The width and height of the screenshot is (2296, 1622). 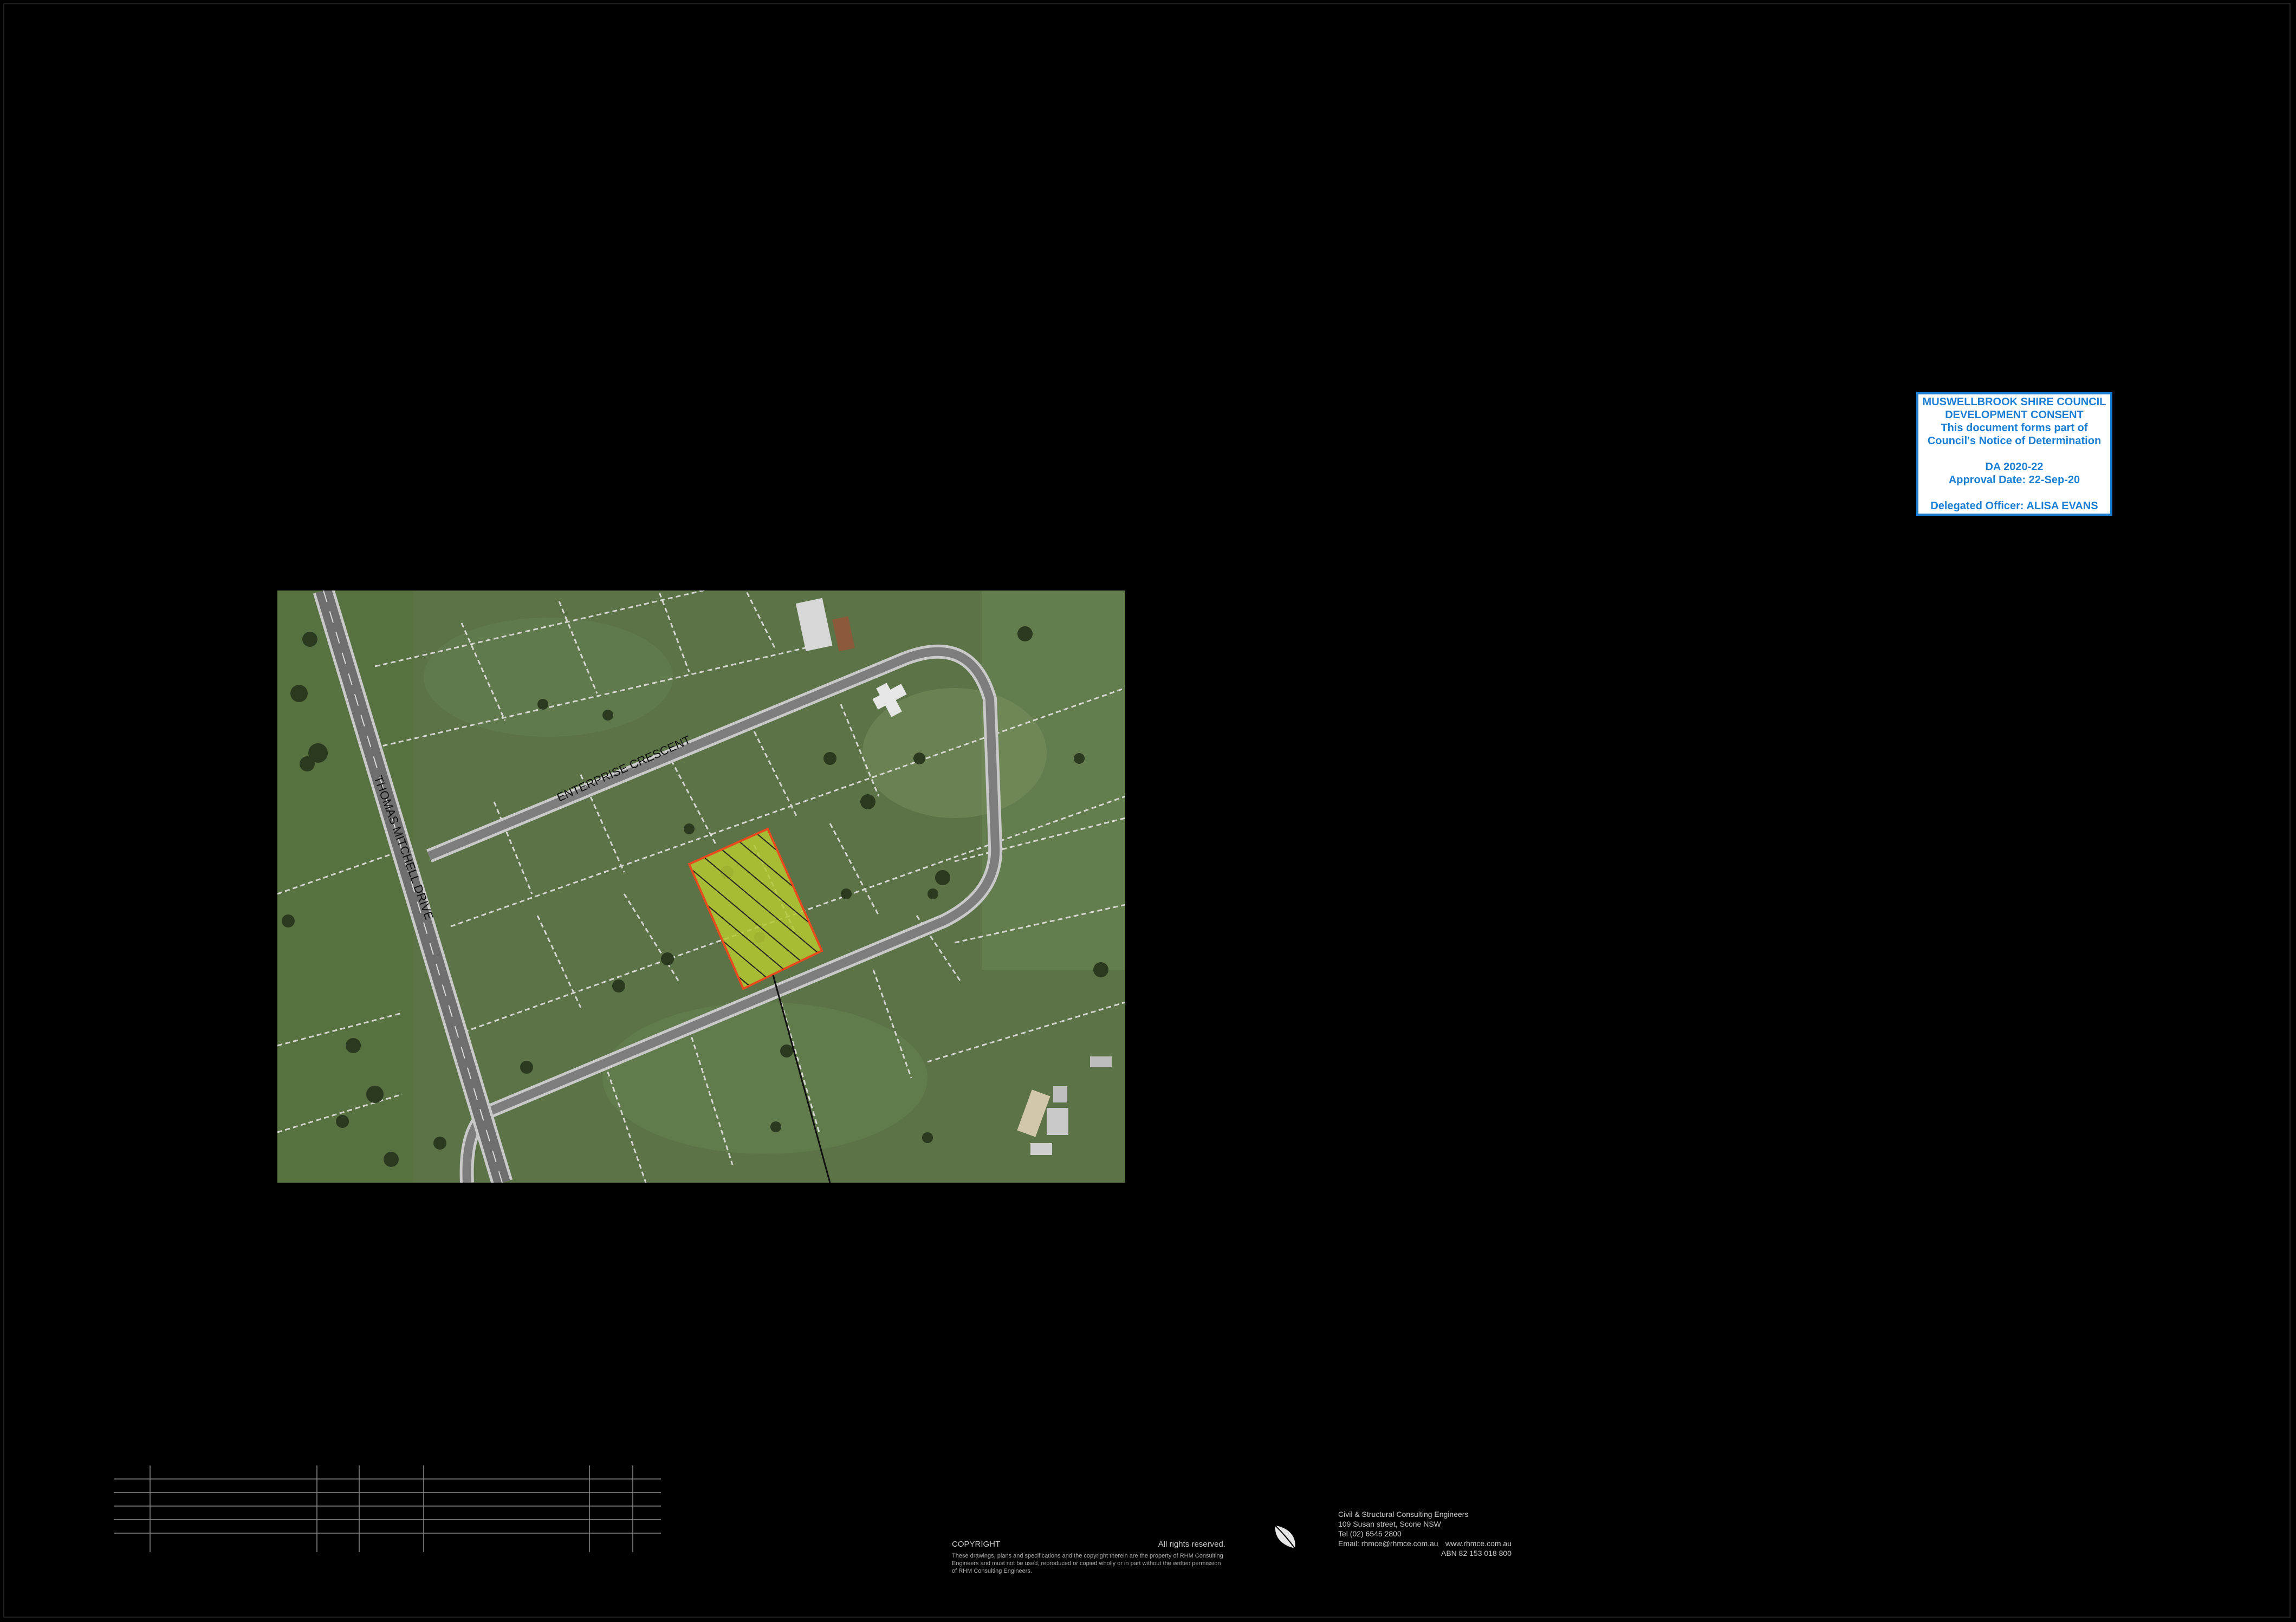 What do you see at coordinates (1389, 1524) in the screenshot?
I see `firm-address: 109 Susan street, Scone NSW` at bounding box center [1389, 1524].